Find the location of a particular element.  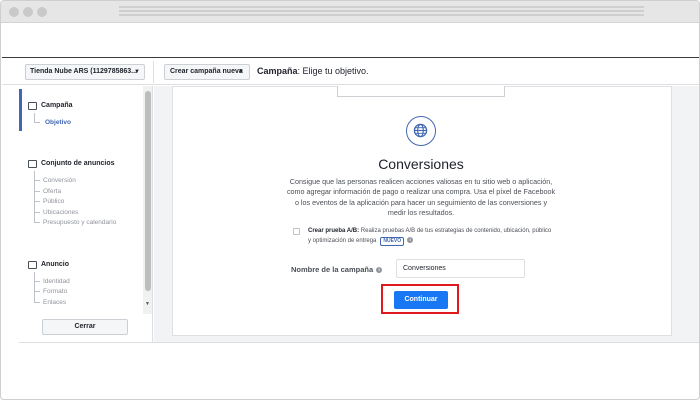

create-campaign-button: Crear campaña nueva ▼ is located at coordinates (207, 72).